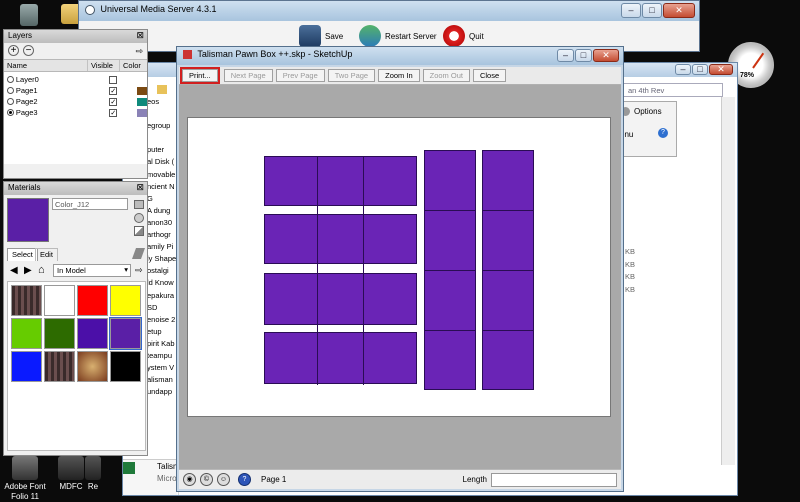  What do you see at coordinates (206, 479) in the screenshot?
I see `credits-icon: ©` at bounding box center [206, 479].